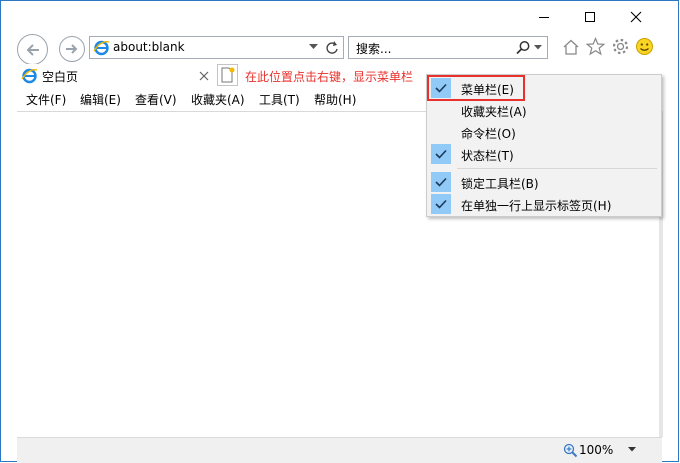 The width and height of the screenshot is (680, 463). I want to click on forward-button, so click(72, 49).